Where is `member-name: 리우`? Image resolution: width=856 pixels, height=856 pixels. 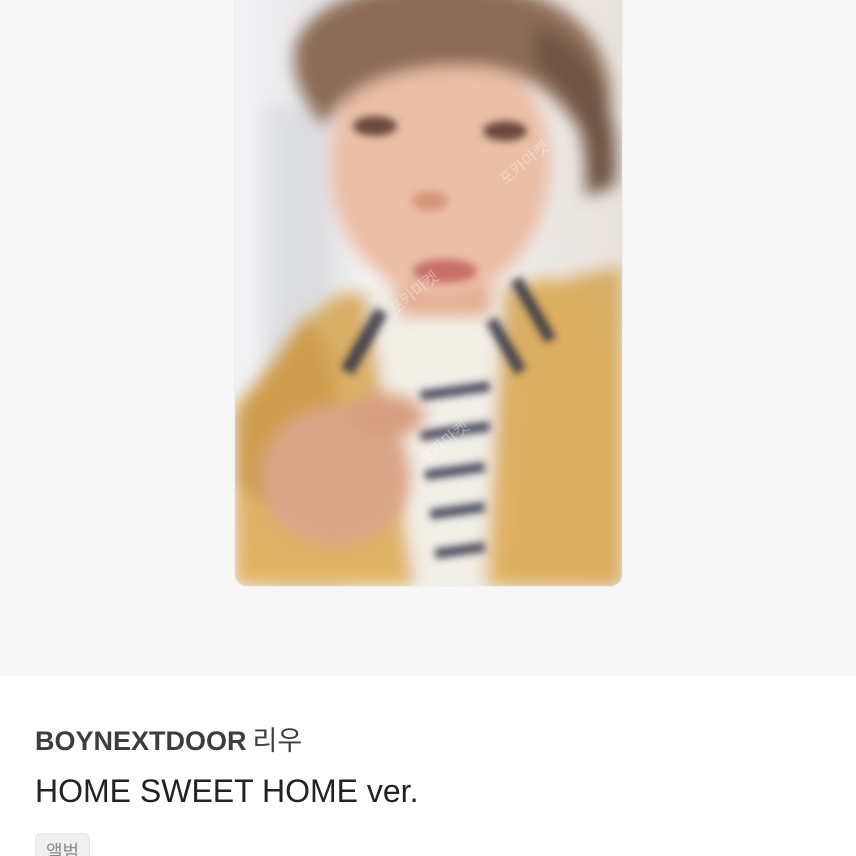 member-name: 리우 is located at coordinates (277, 741).